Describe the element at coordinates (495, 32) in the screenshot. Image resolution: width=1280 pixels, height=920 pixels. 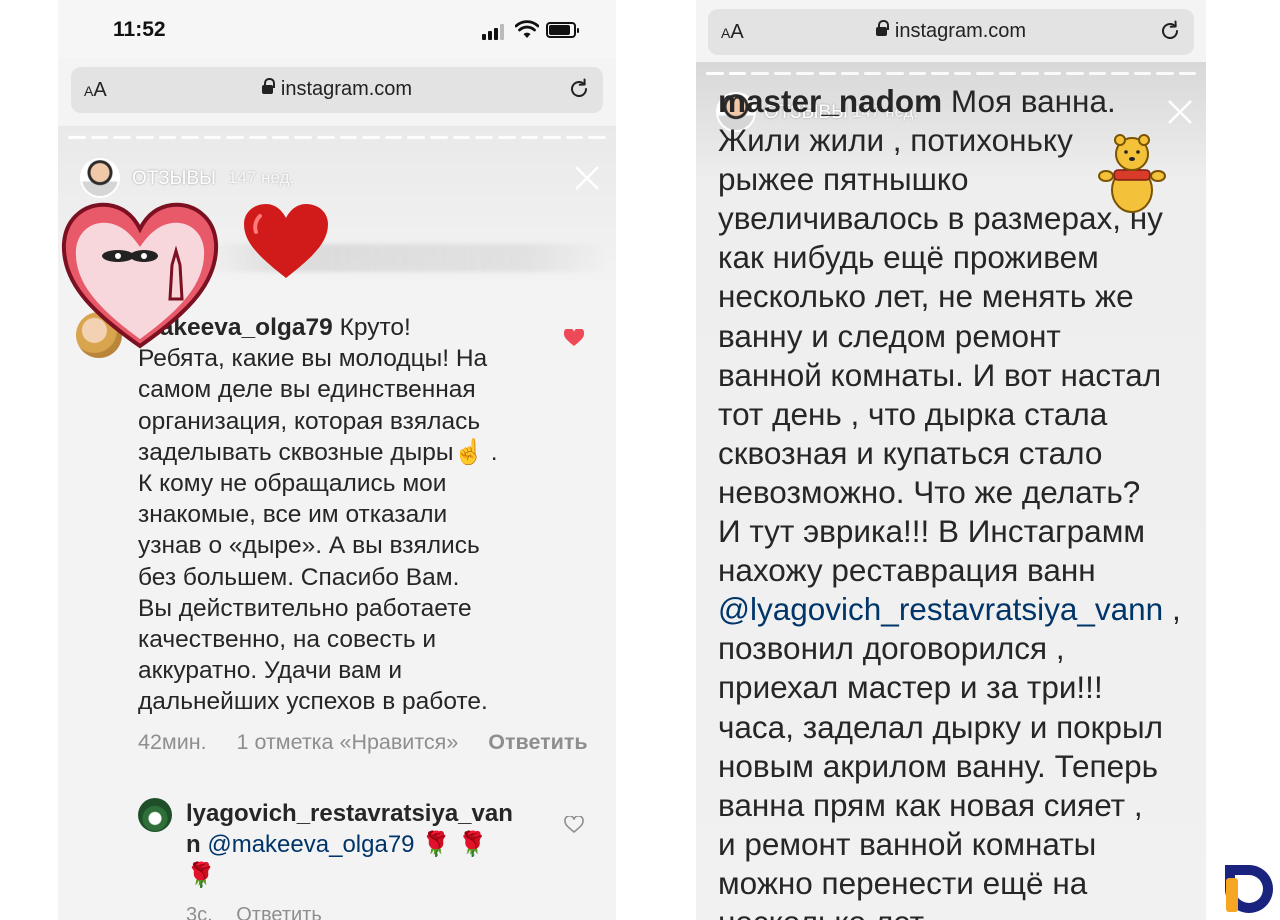
I see `cellular-signal-icon` at that location.